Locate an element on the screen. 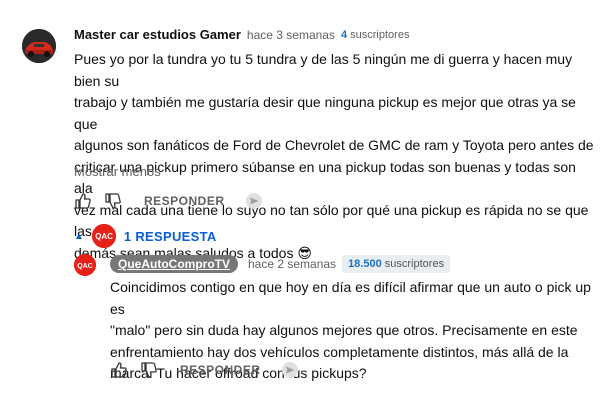  commenter-avatar is located at coordinates (39, 46).